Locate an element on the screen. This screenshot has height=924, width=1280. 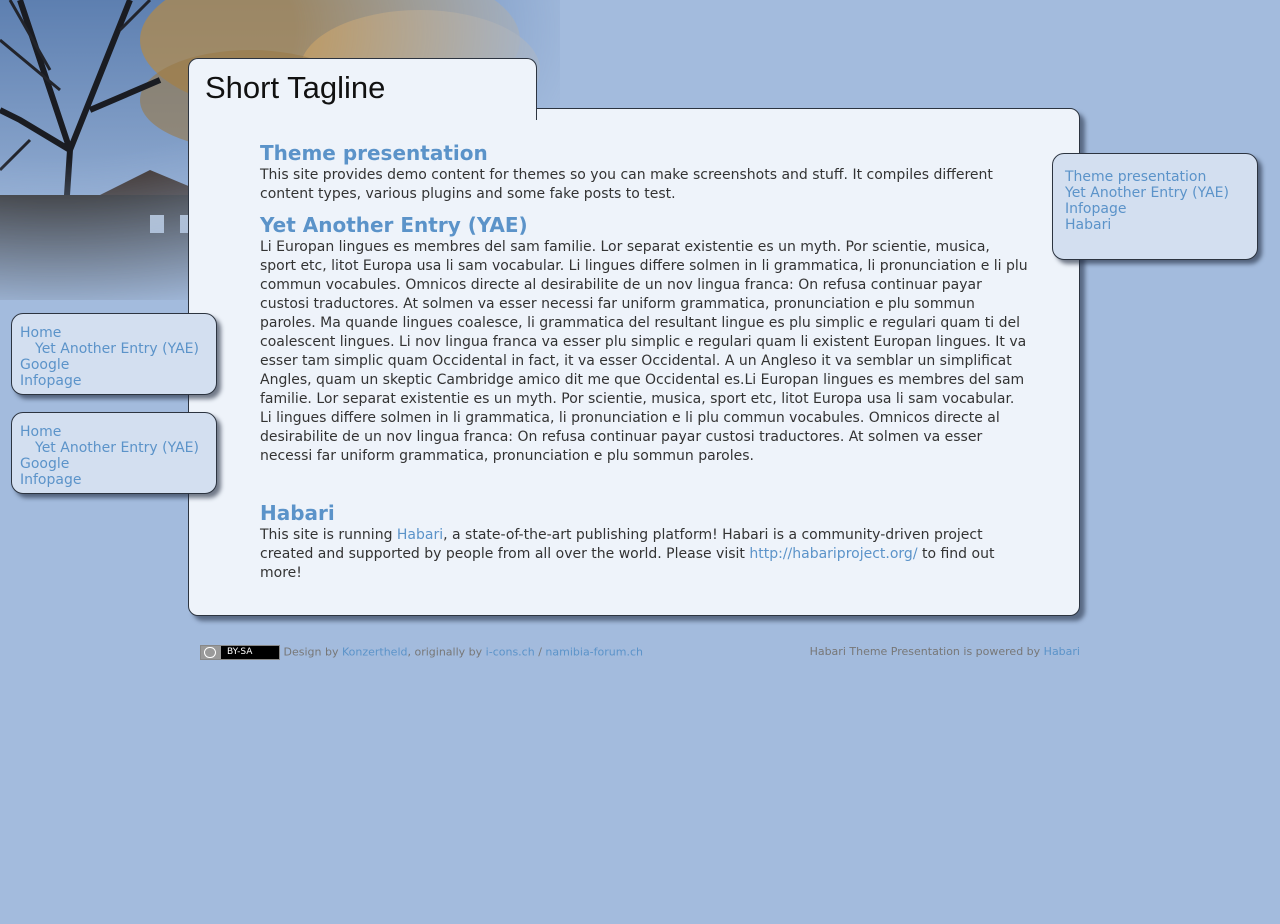
design-by-label: Design by is located at coordinates (311, 652).